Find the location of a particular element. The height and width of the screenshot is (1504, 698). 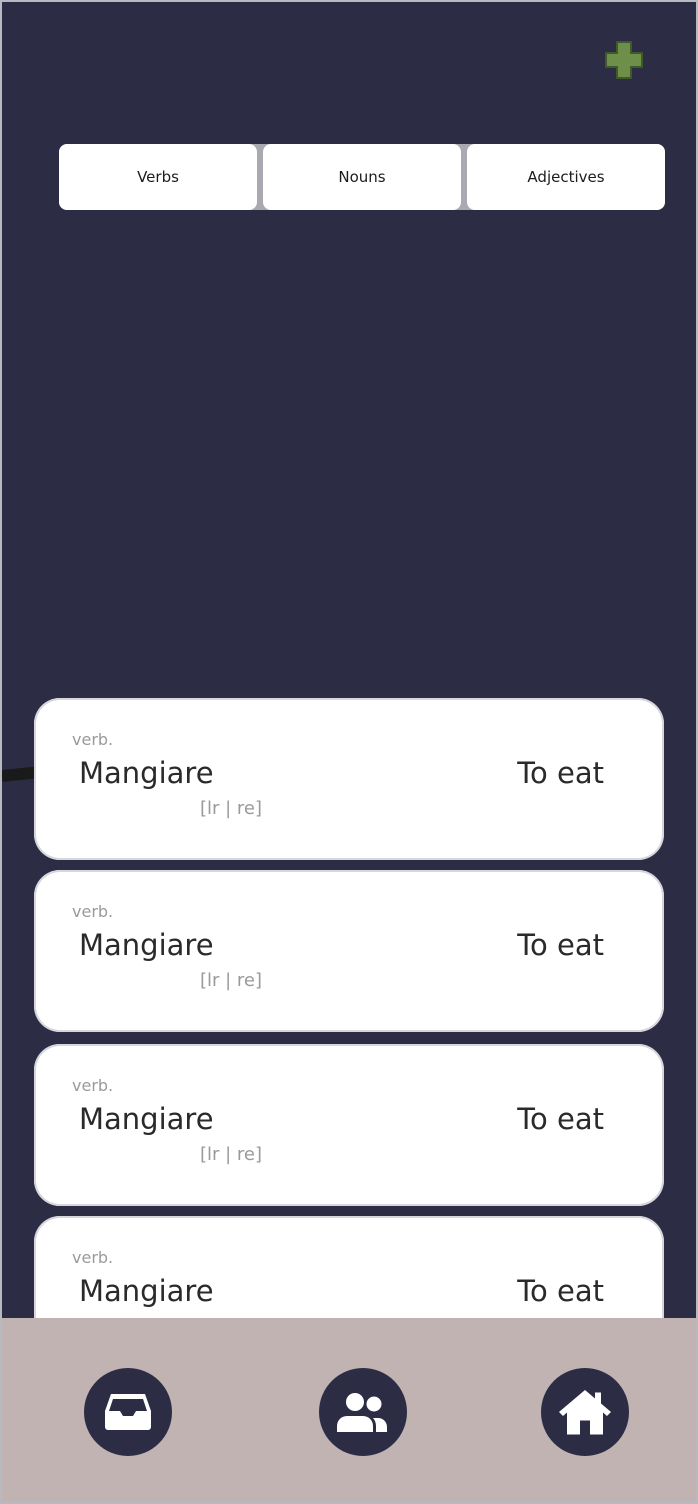

category-tabs: Verbs Nouns Adjectives is located at coordinates (362, 177).